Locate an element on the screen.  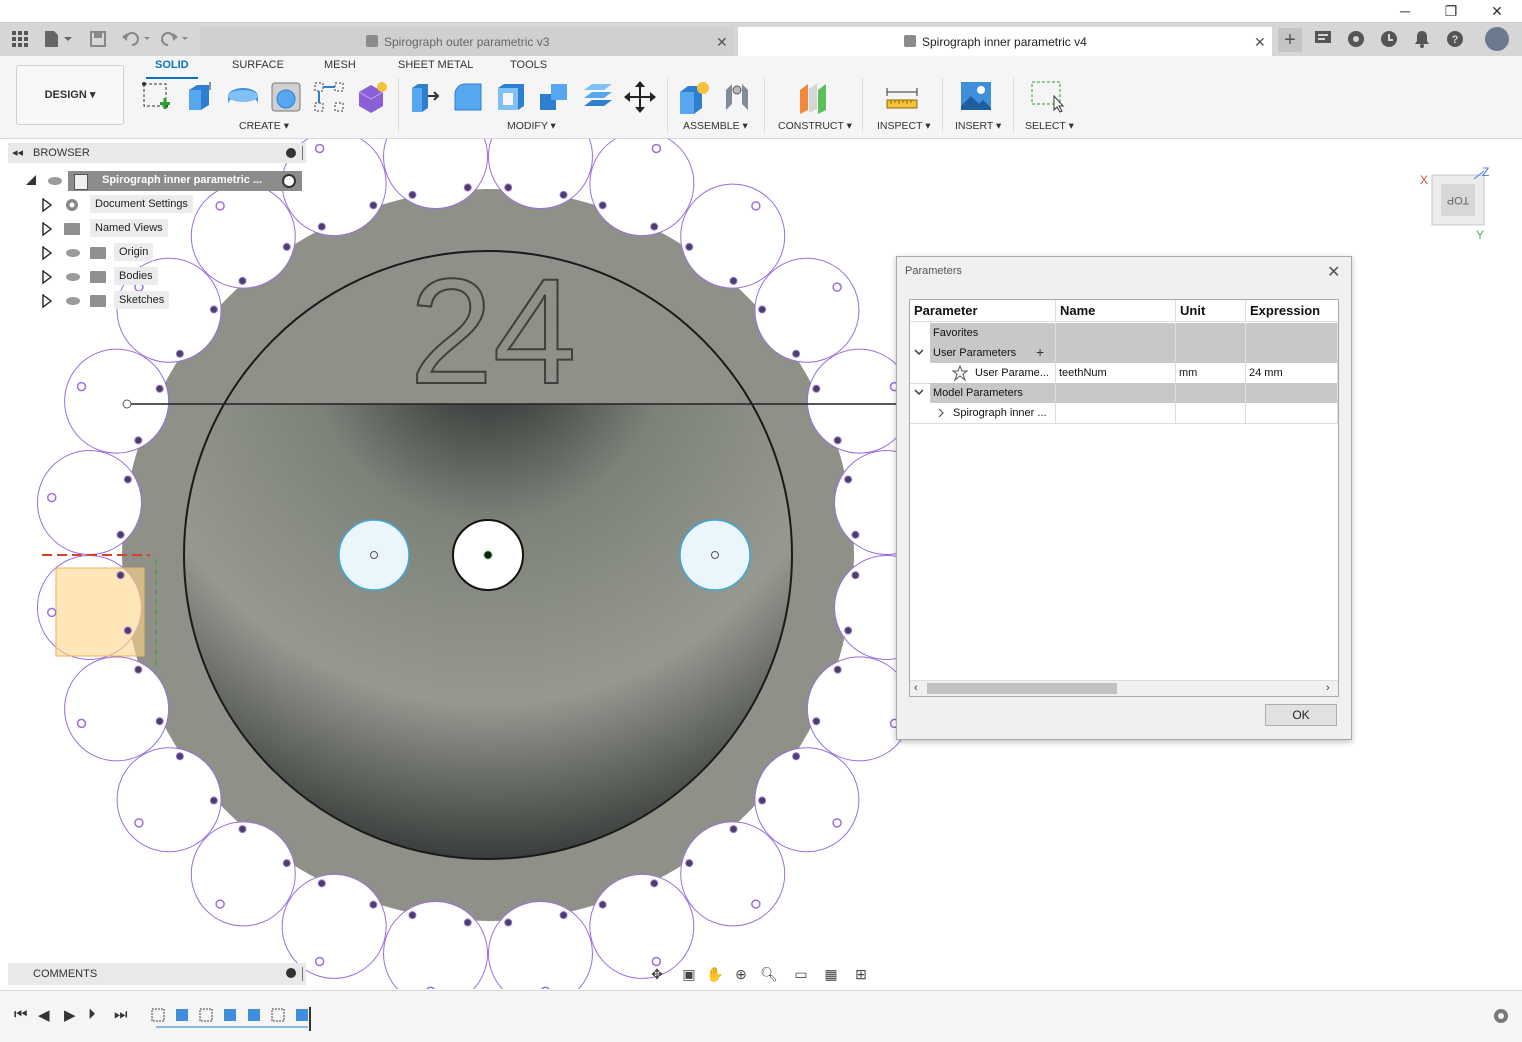
hole-left is located at coordinates (374, 555).